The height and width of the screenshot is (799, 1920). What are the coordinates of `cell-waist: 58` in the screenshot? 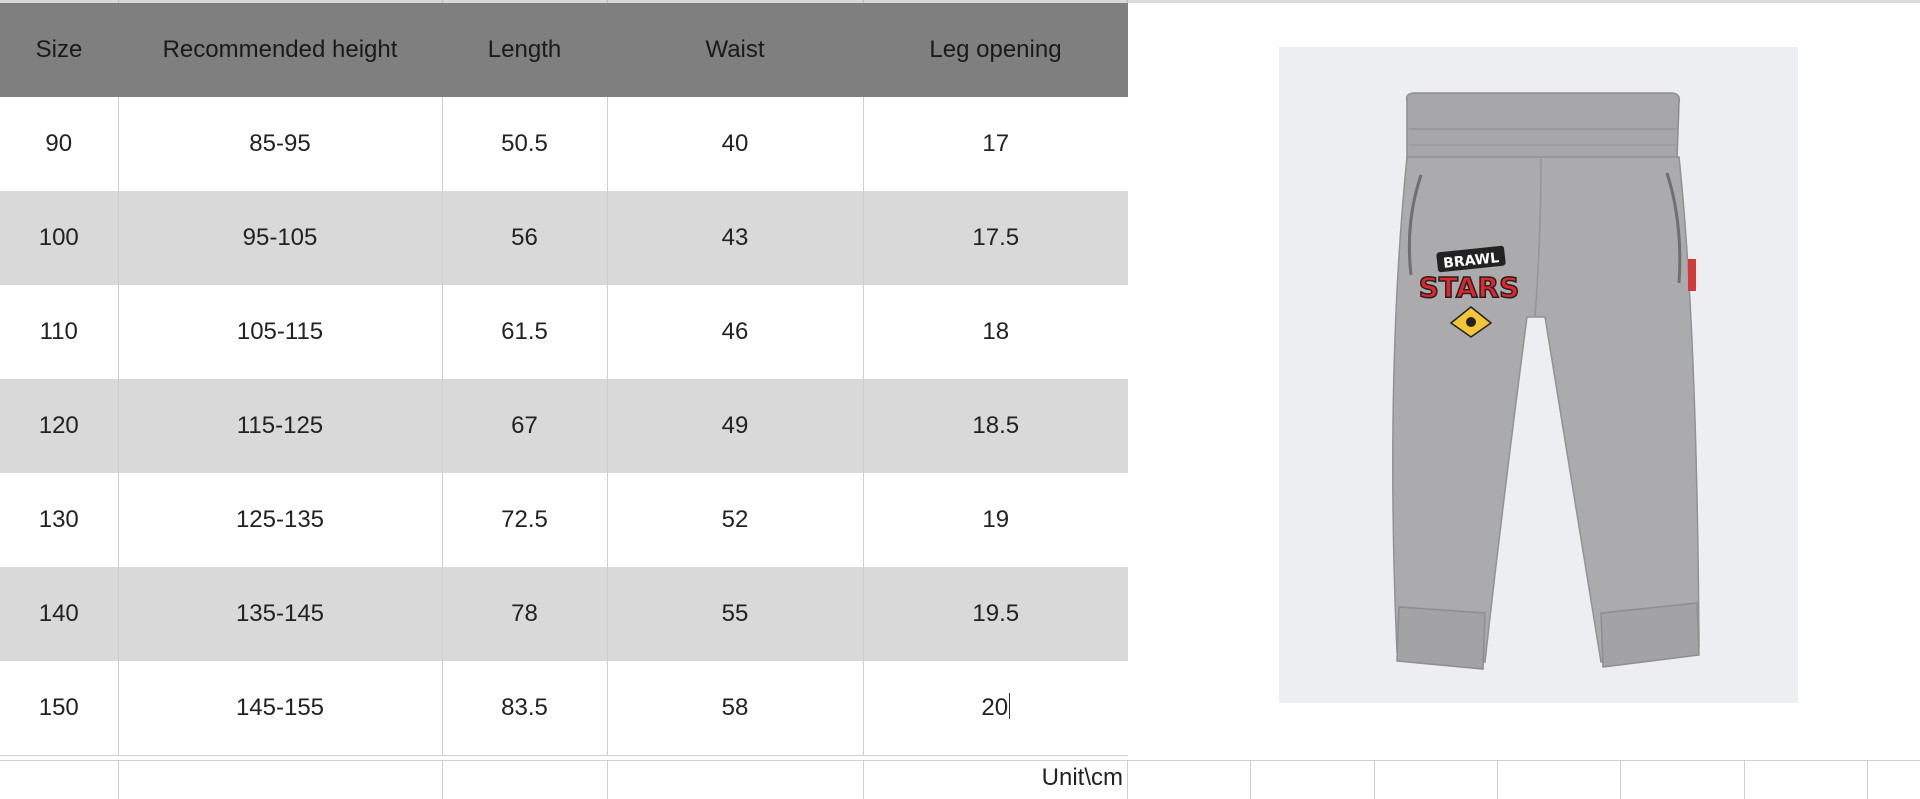 It's located at (734, 708).